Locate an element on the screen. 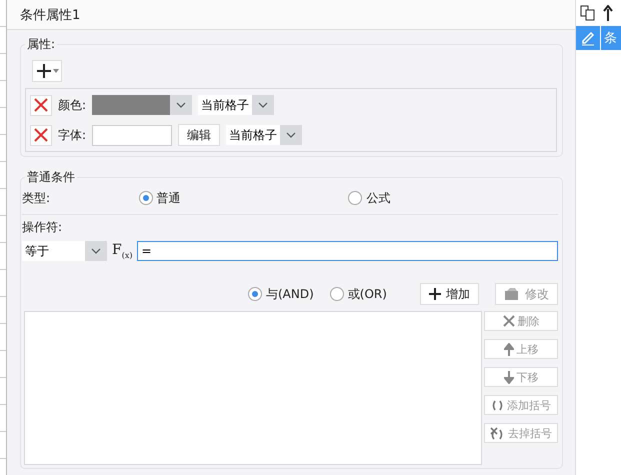 The height and width of the screenshot is (475, 621). add-attribute-button is located at coordinates (47, 71).